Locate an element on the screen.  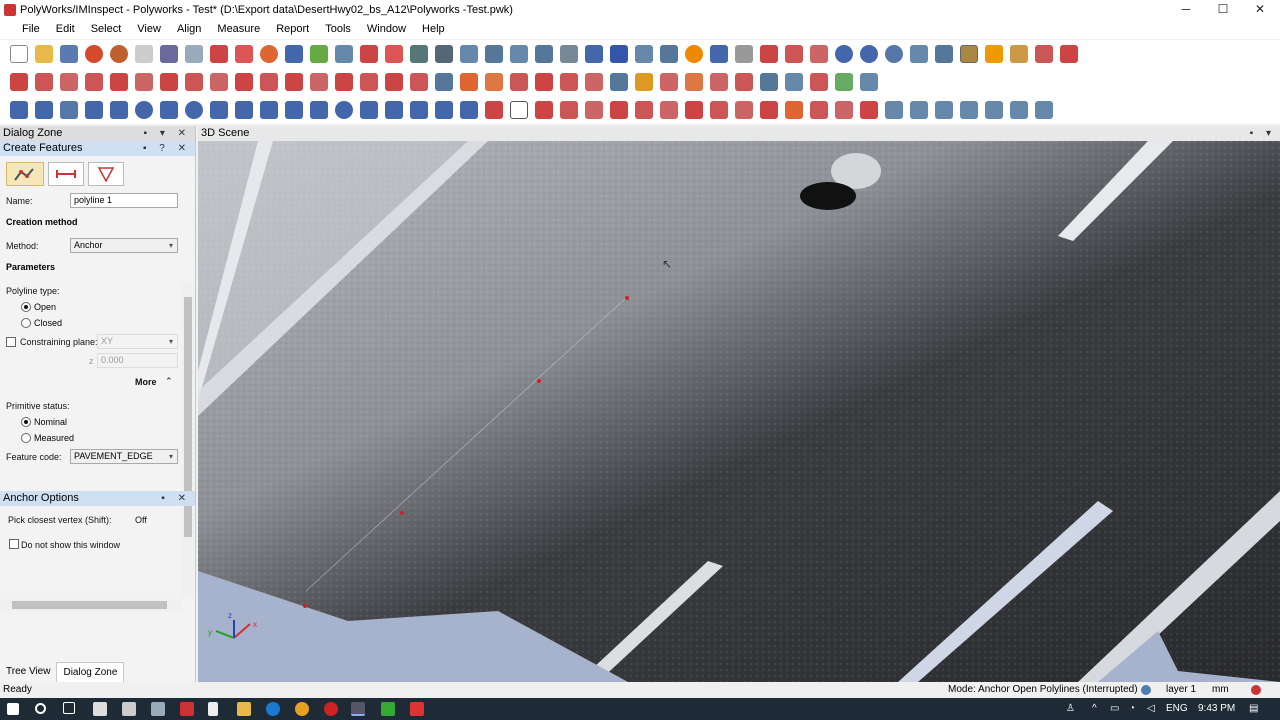
torus-icon is located at coordinates (369, 110).